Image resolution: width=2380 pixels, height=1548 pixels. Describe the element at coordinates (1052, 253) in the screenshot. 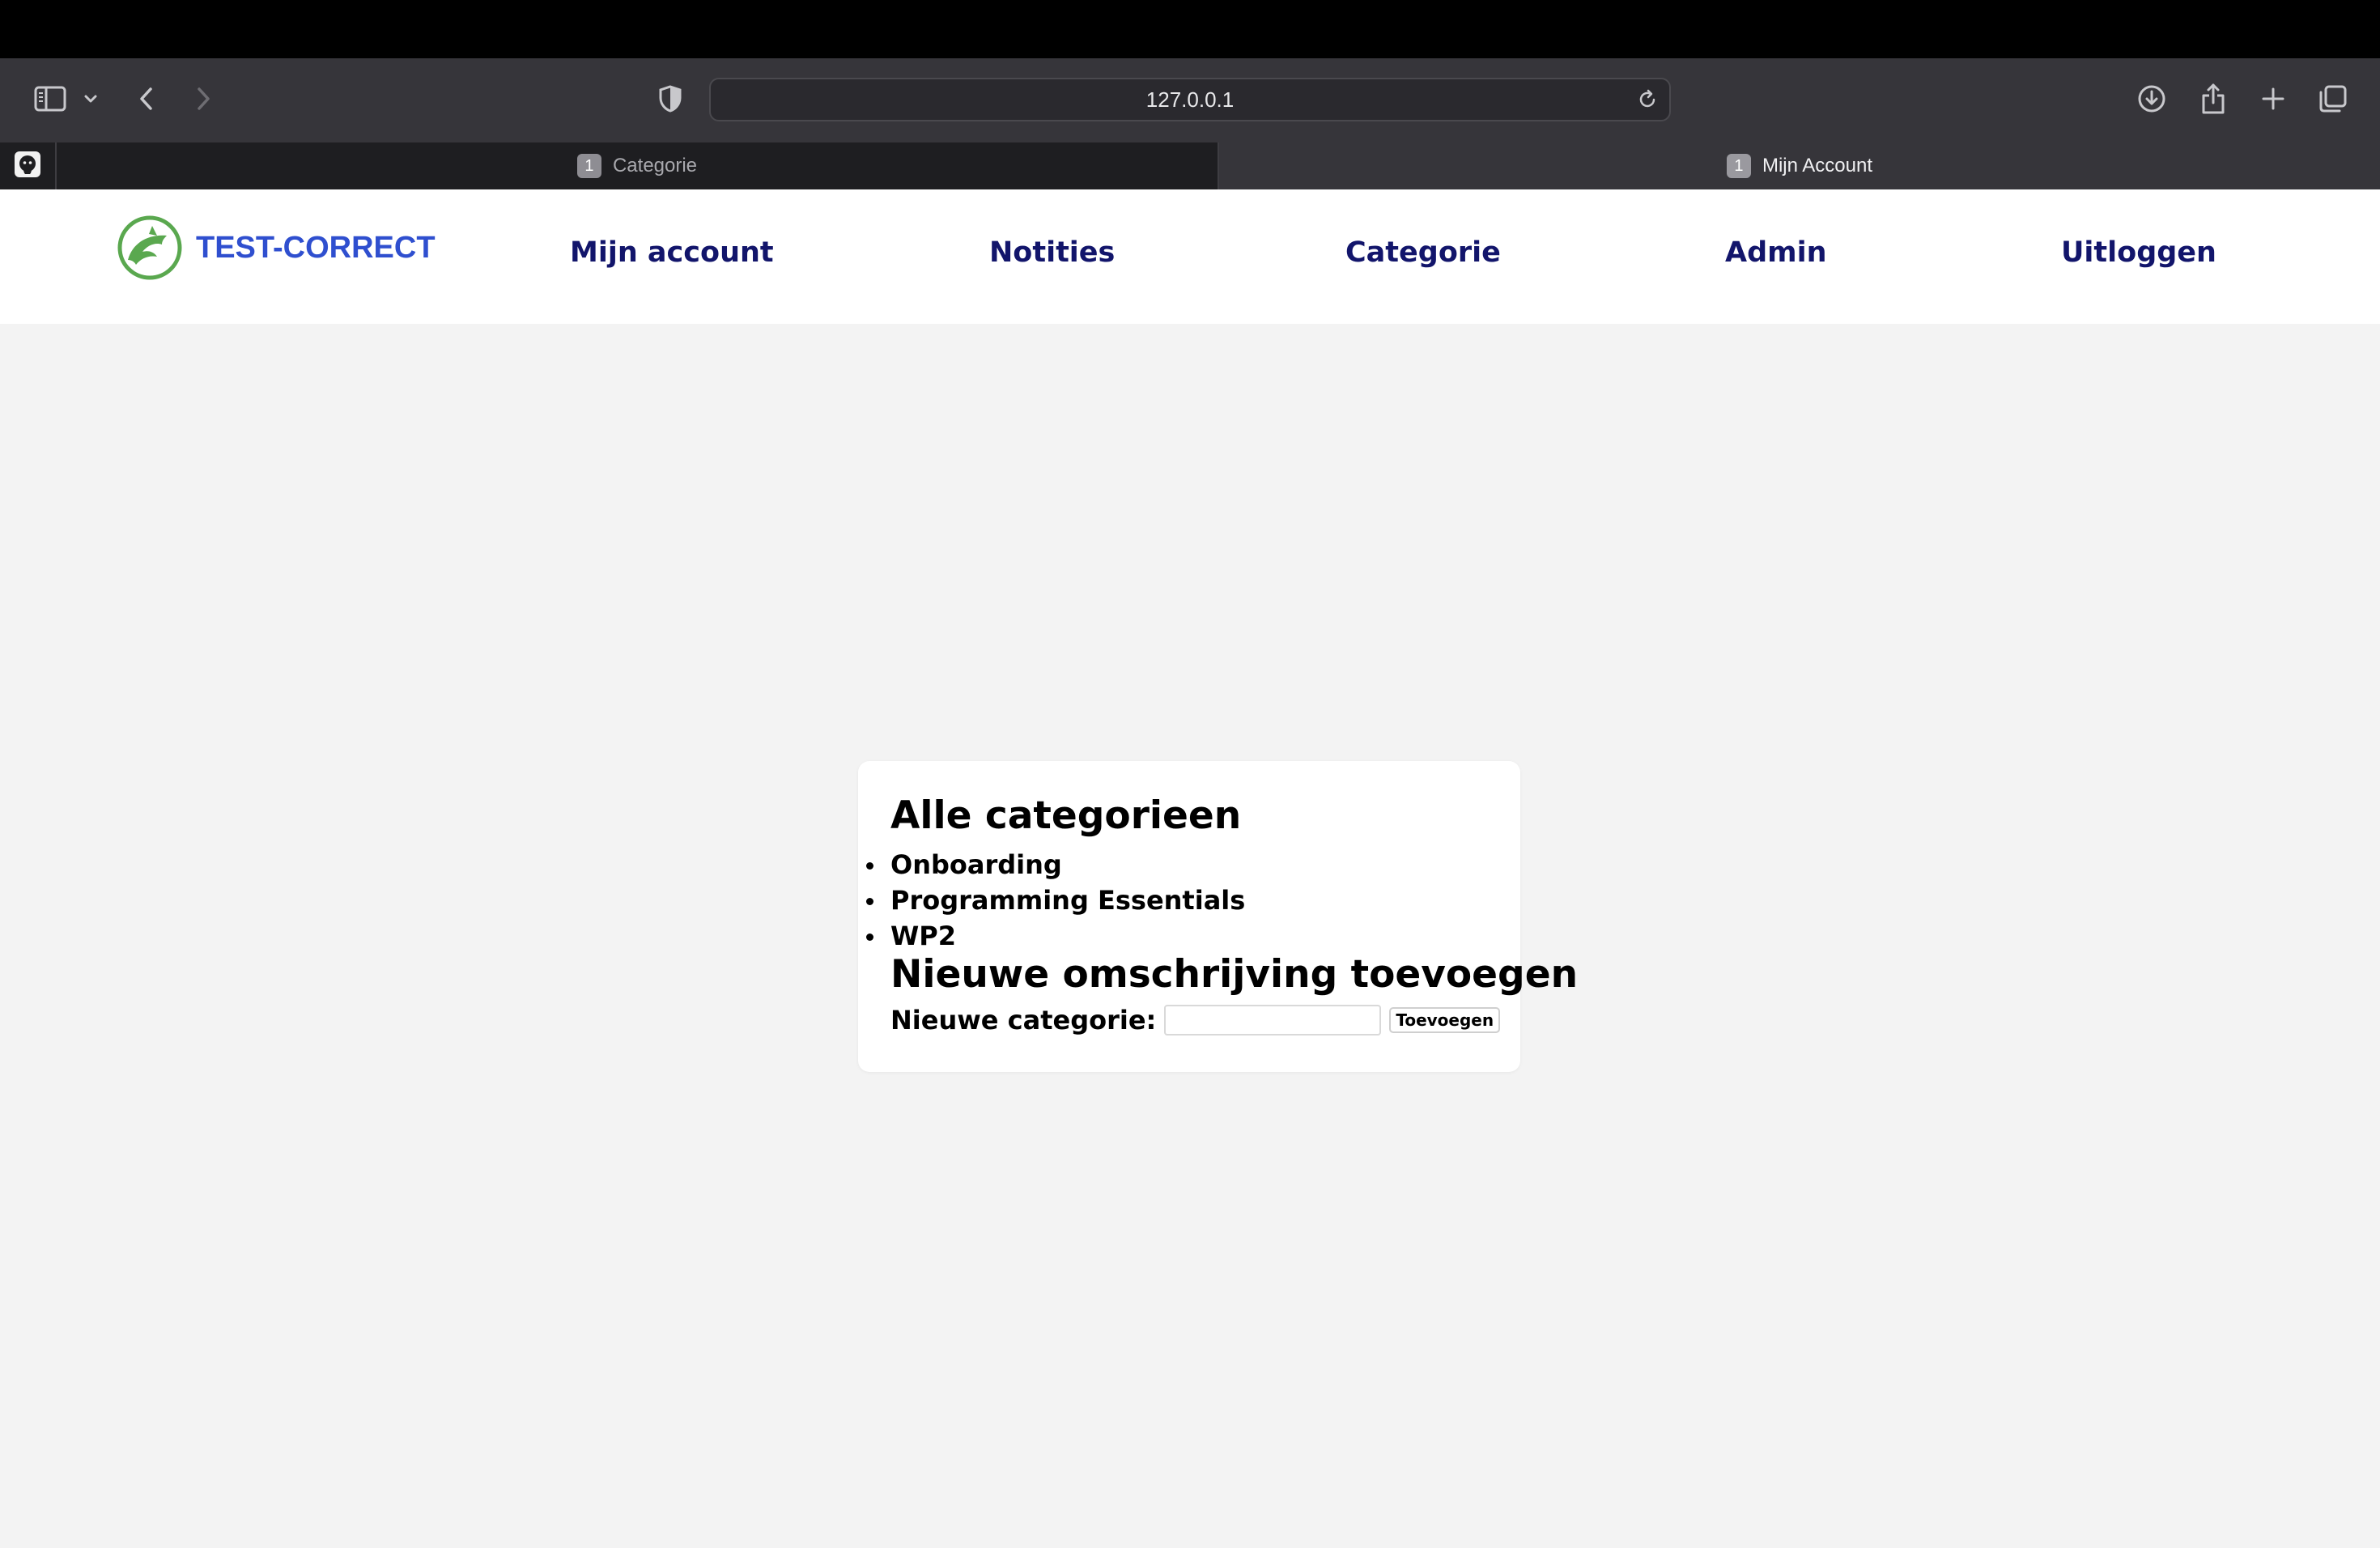

I see `nav-notities: Notities` at that location.